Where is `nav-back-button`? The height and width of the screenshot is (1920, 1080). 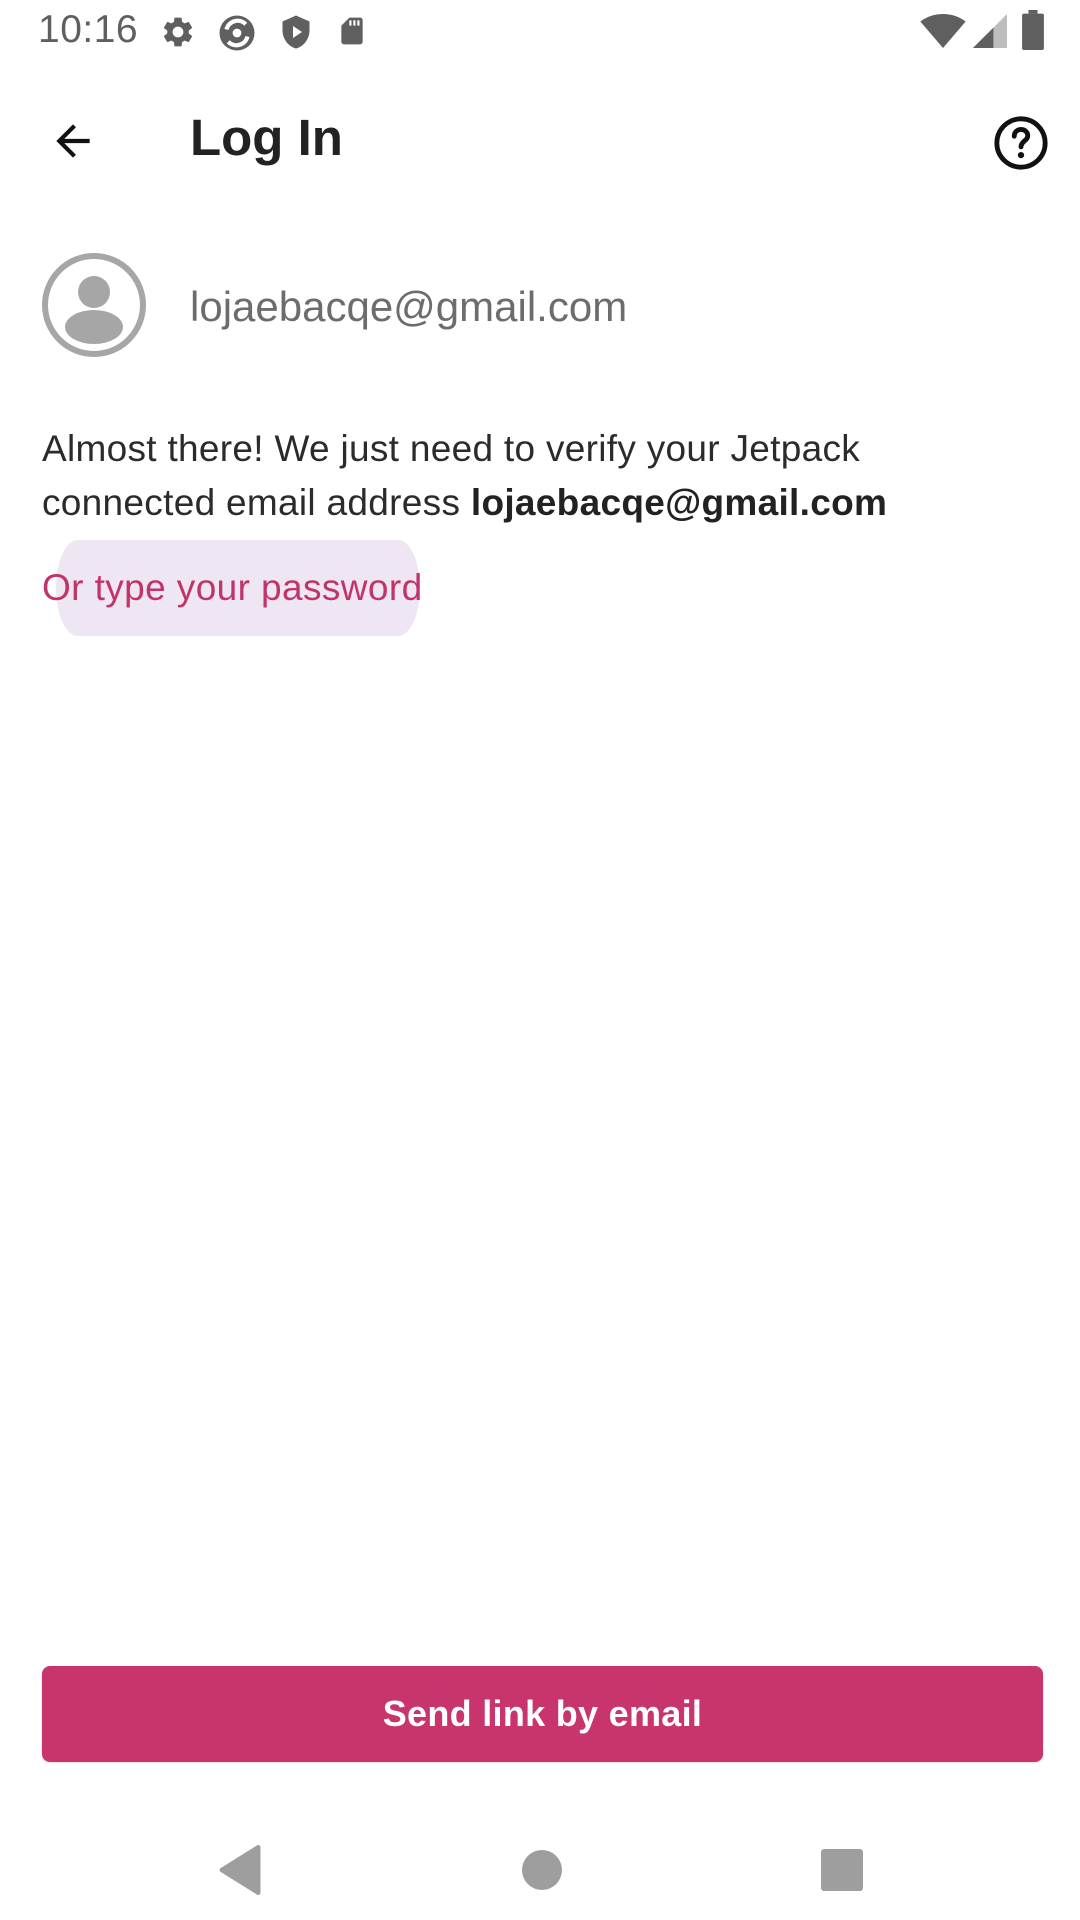
nav-back-button is located at coordinates (240, 1870).